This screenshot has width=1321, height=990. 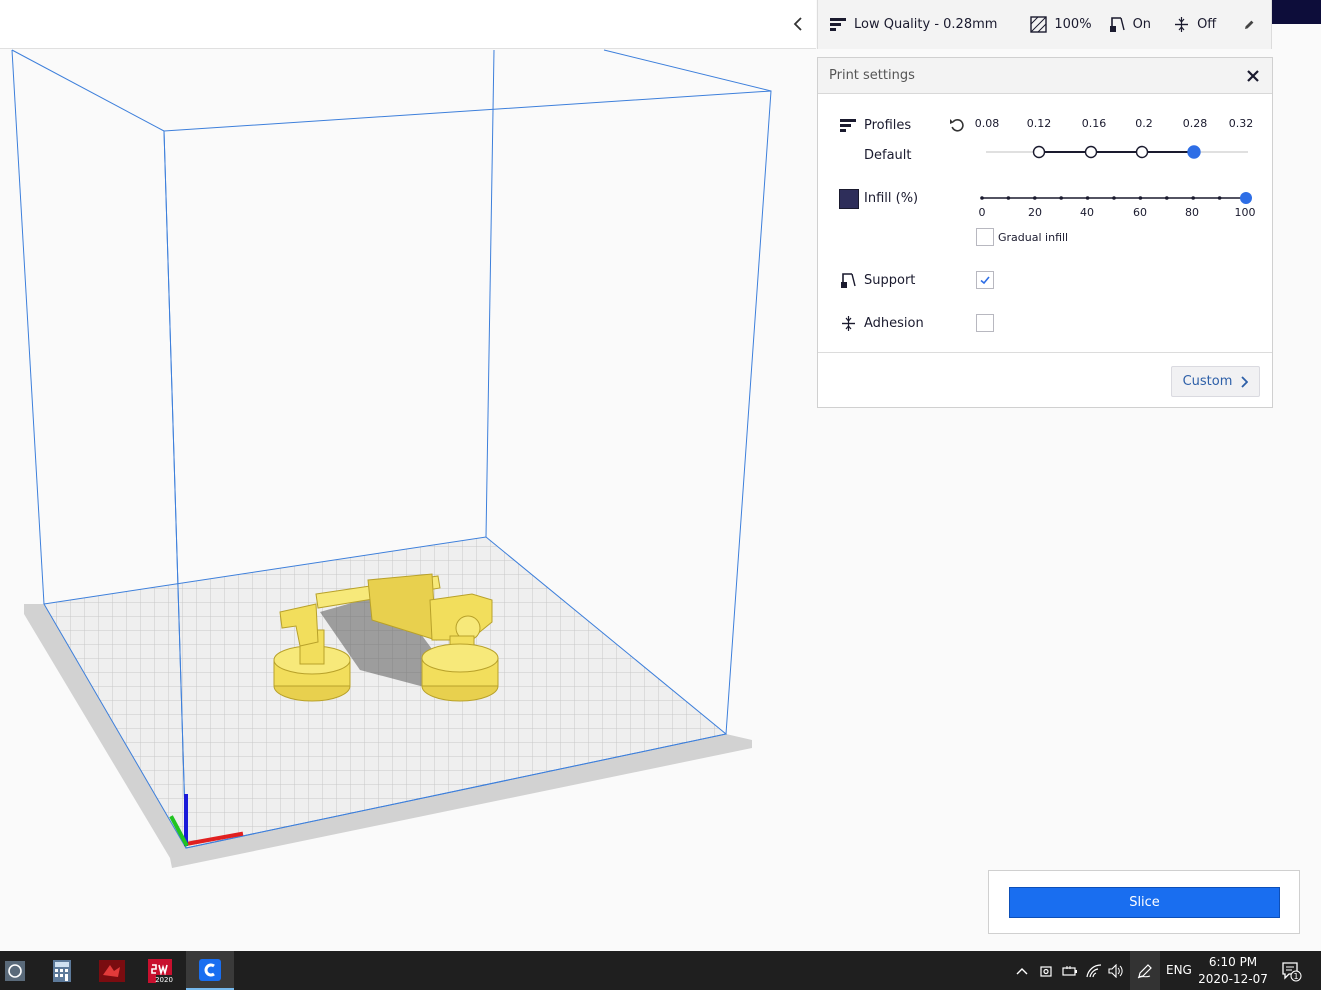 I want to click on input-language: ENG, so click(x=1179, y=970).